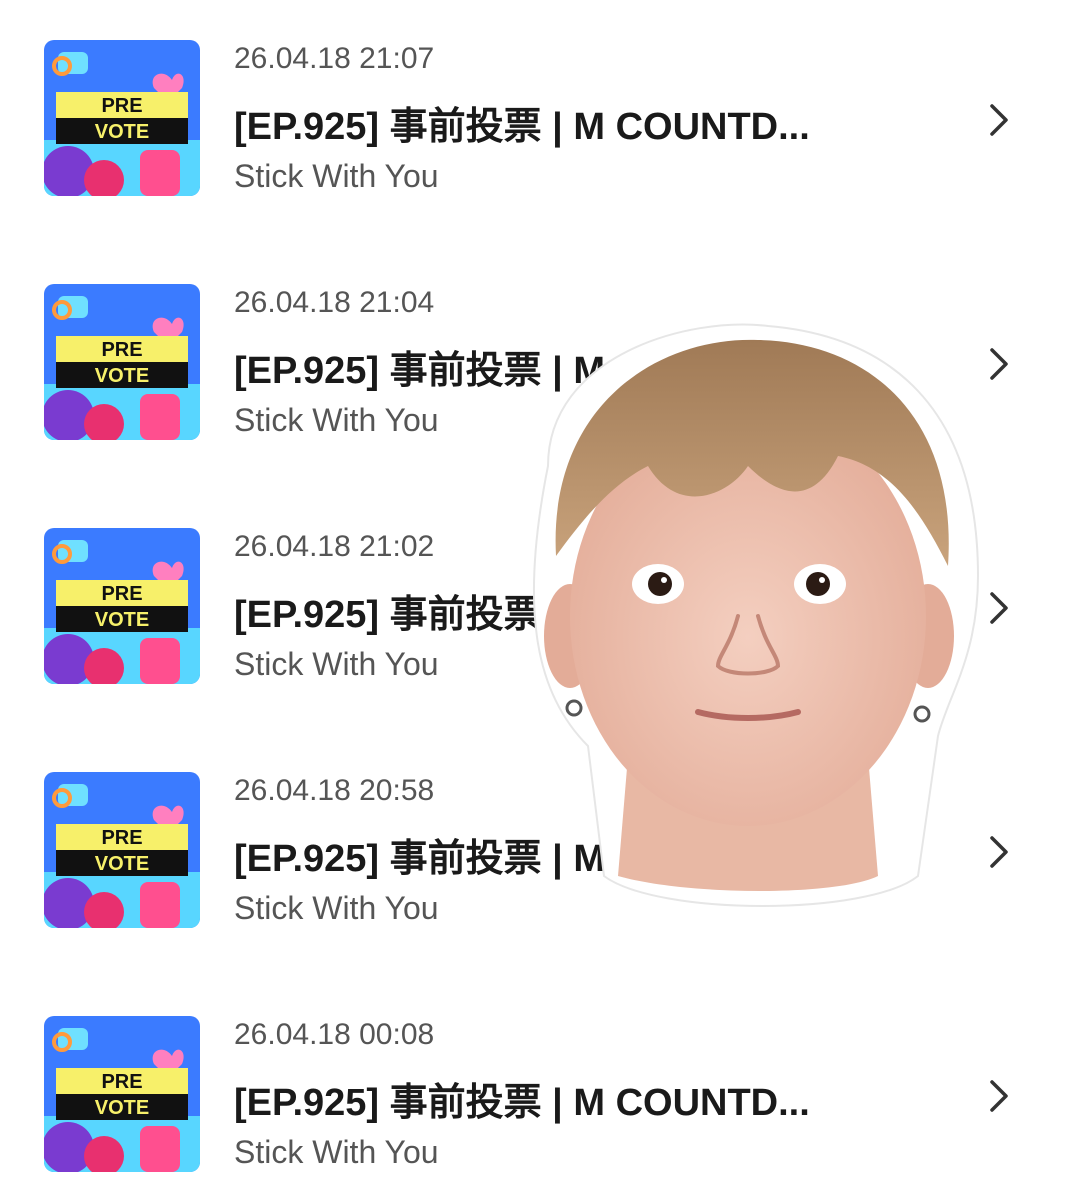  What do you see at coordinates (334, 546) in the screenshot?
I see `item-timestamp: 26.04.18 21:02` at bounding box center [334, 546].